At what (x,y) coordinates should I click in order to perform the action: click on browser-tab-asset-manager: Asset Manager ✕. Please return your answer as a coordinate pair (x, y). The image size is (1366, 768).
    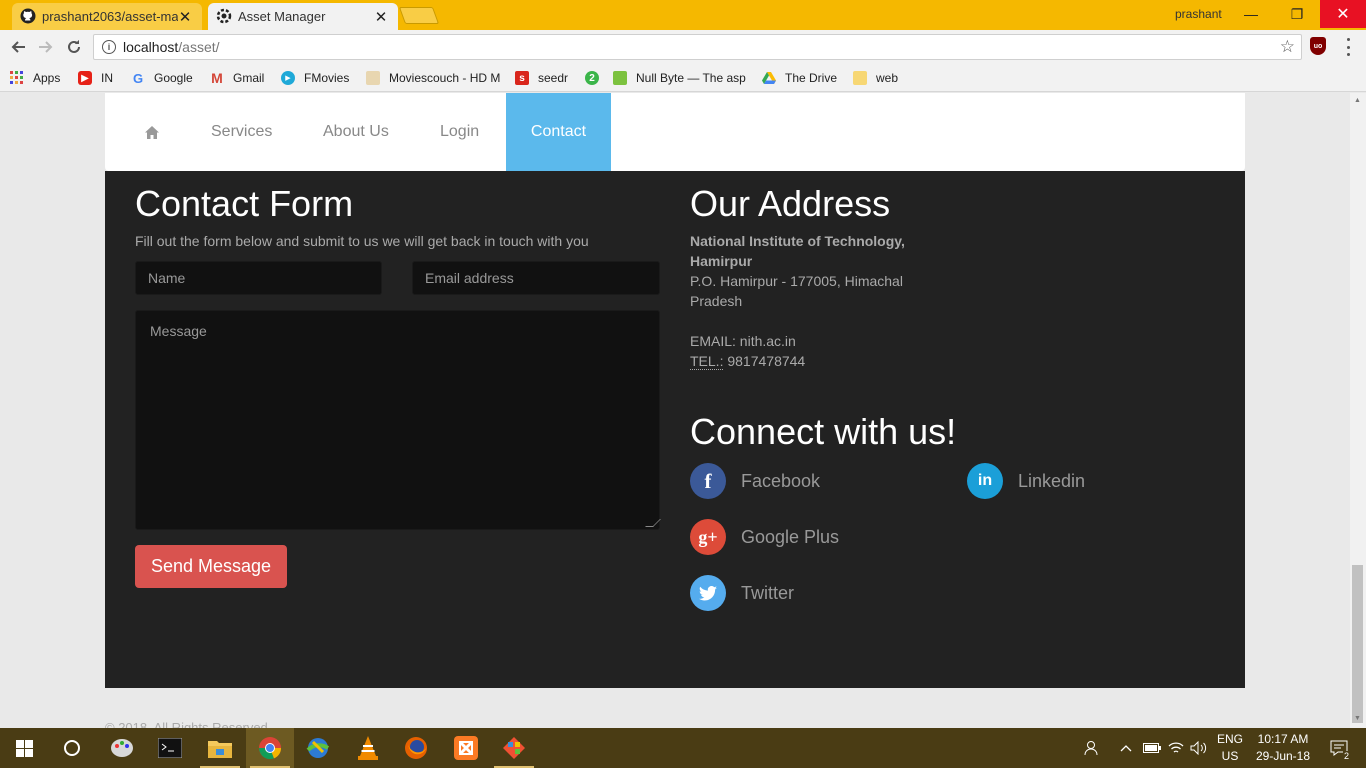
    Looking at the image, I should click on (303, 16).